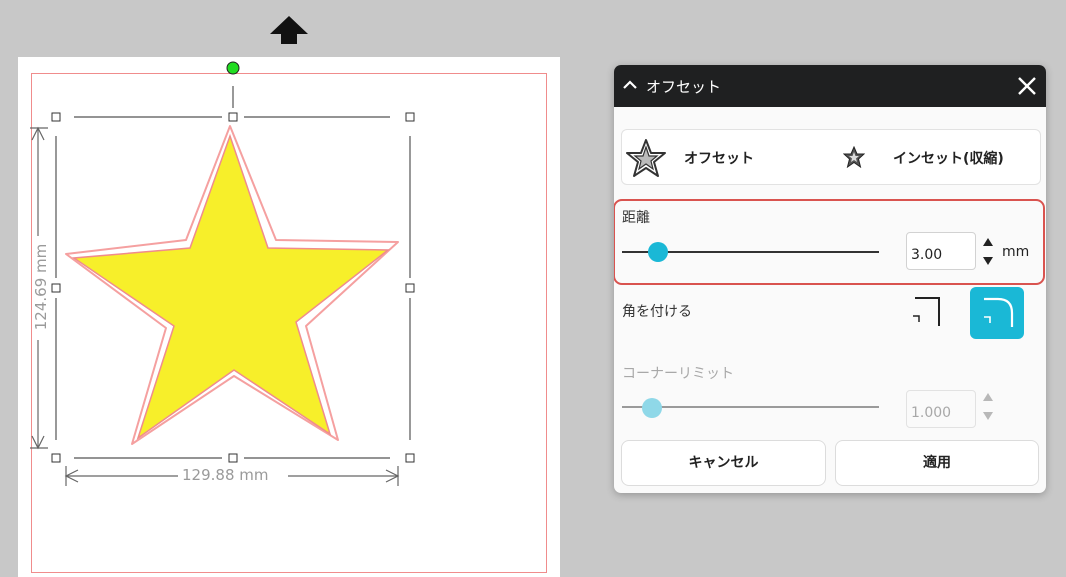  I want to click on distance-slider-thumb, so click(658, 252).